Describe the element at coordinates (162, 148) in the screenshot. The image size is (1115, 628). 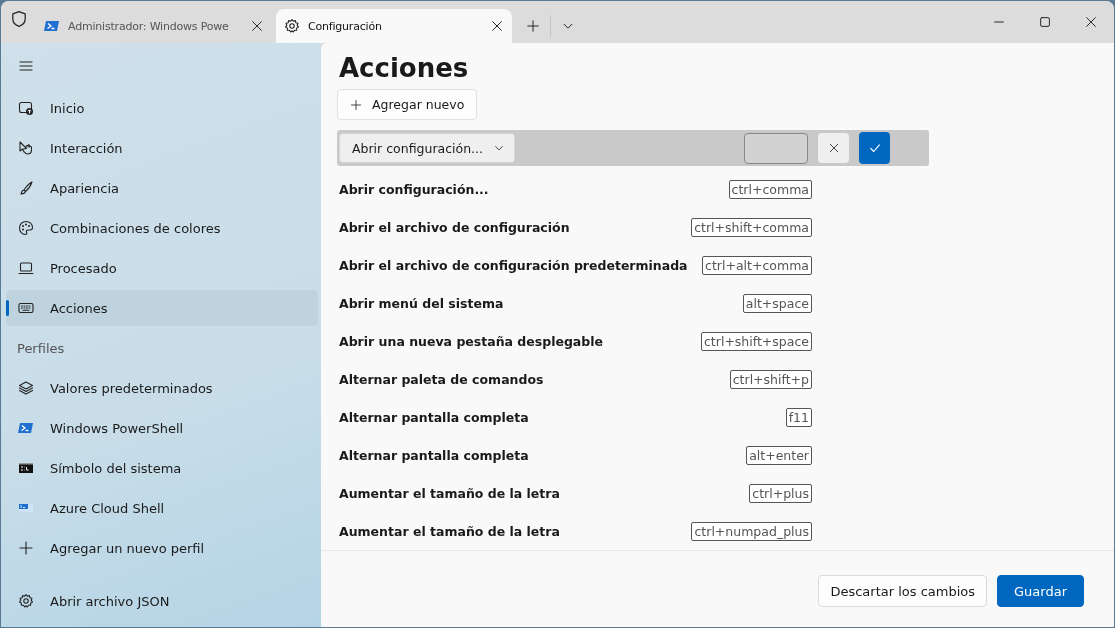
I see `sidebar-item: Interacción` at that location.